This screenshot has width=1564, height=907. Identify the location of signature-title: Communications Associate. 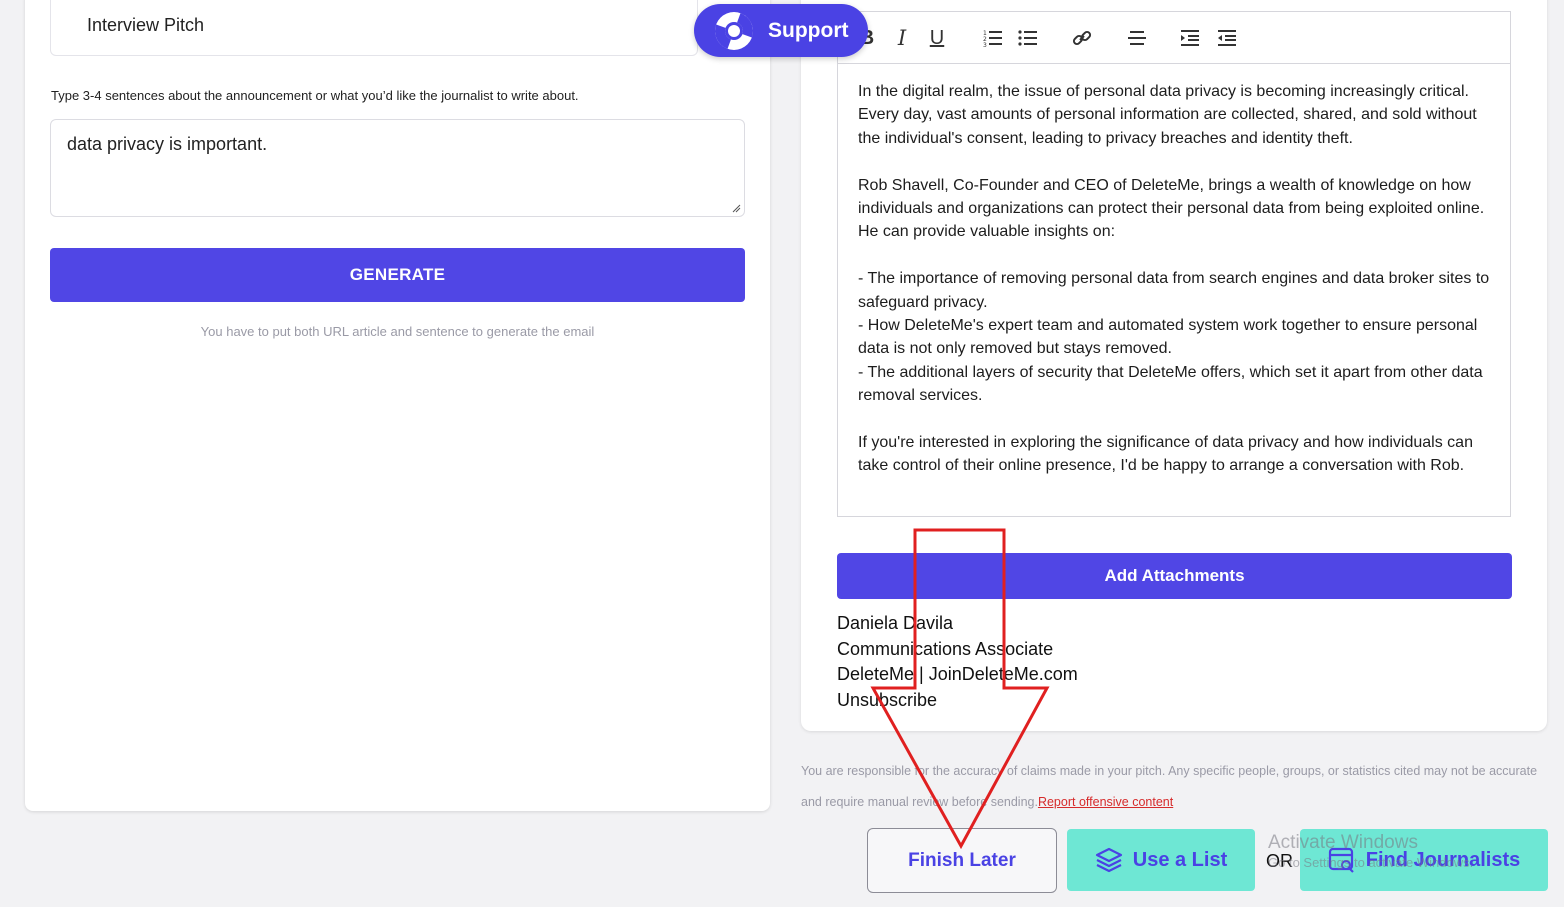
(945, 648).